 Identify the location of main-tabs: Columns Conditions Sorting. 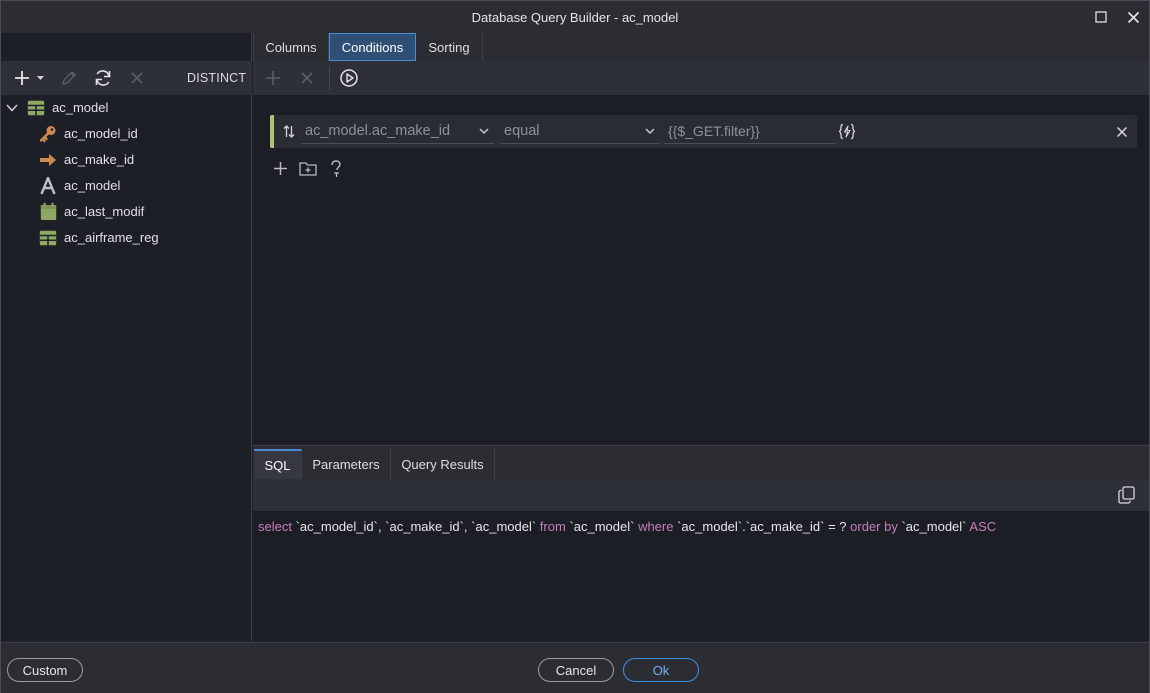
(701, 47).